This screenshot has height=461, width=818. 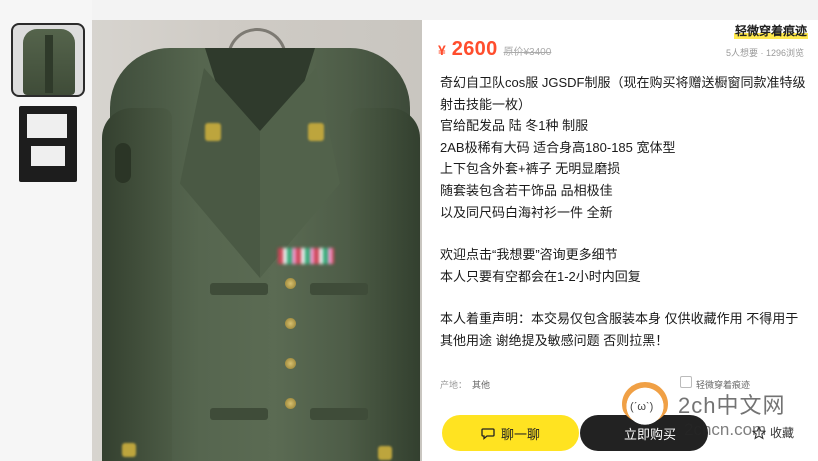 What do you see at coordinates (514, 126) in the screenshot?
I see `description-line: 官给配发品 陆 冬1种 制服` at bounding box center [514, 126].